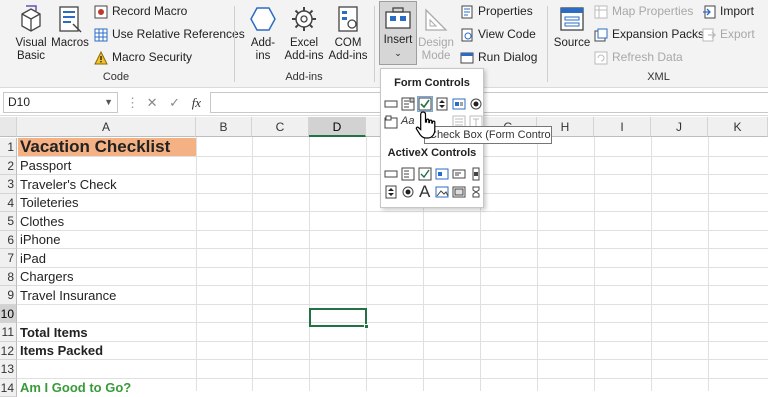 This screenshot has height=397, width=768. Describe the element at coordinates (407, 121) in the screenshot. I see `label-control-icon: Aa` at that location.